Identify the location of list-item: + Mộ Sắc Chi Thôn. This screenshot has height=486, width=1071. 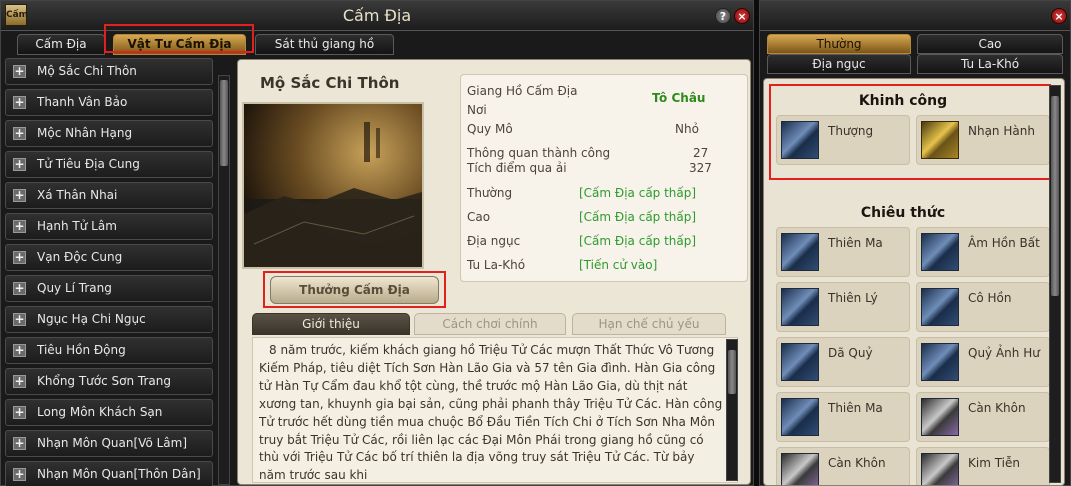
(109, 71).